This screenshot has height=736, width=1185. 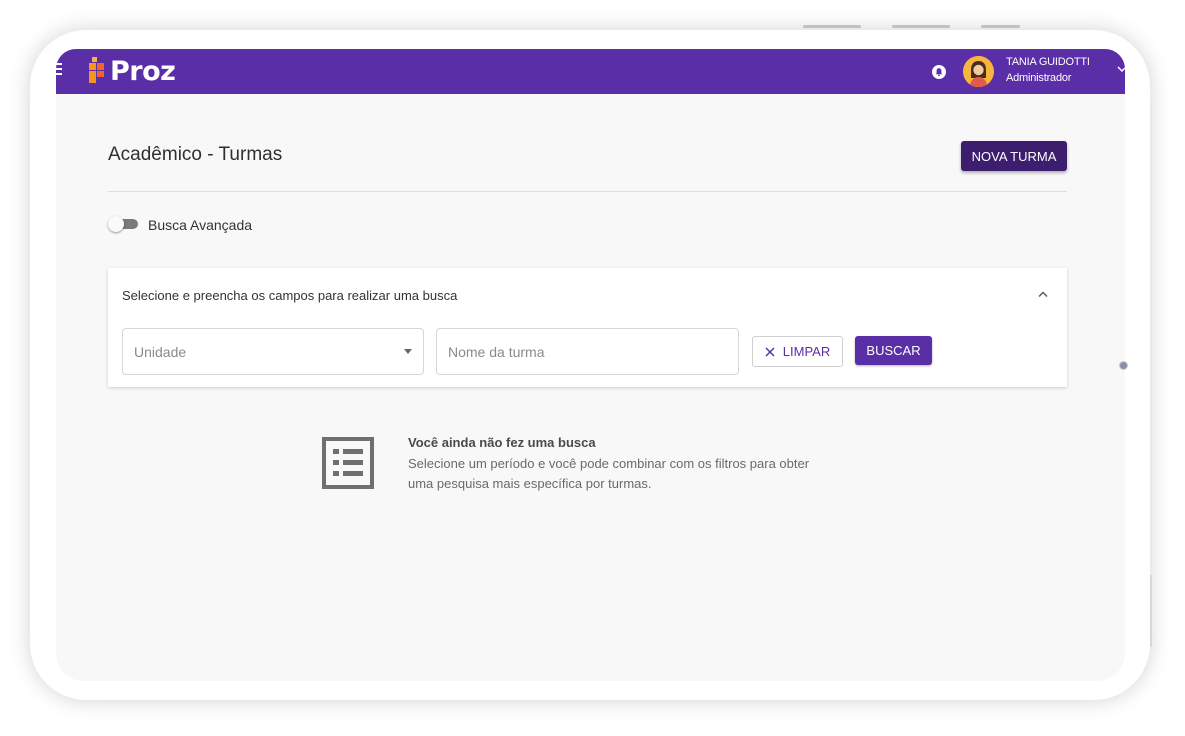 I want to click on unidade-select: Unidade, so click(x=273, y=351).